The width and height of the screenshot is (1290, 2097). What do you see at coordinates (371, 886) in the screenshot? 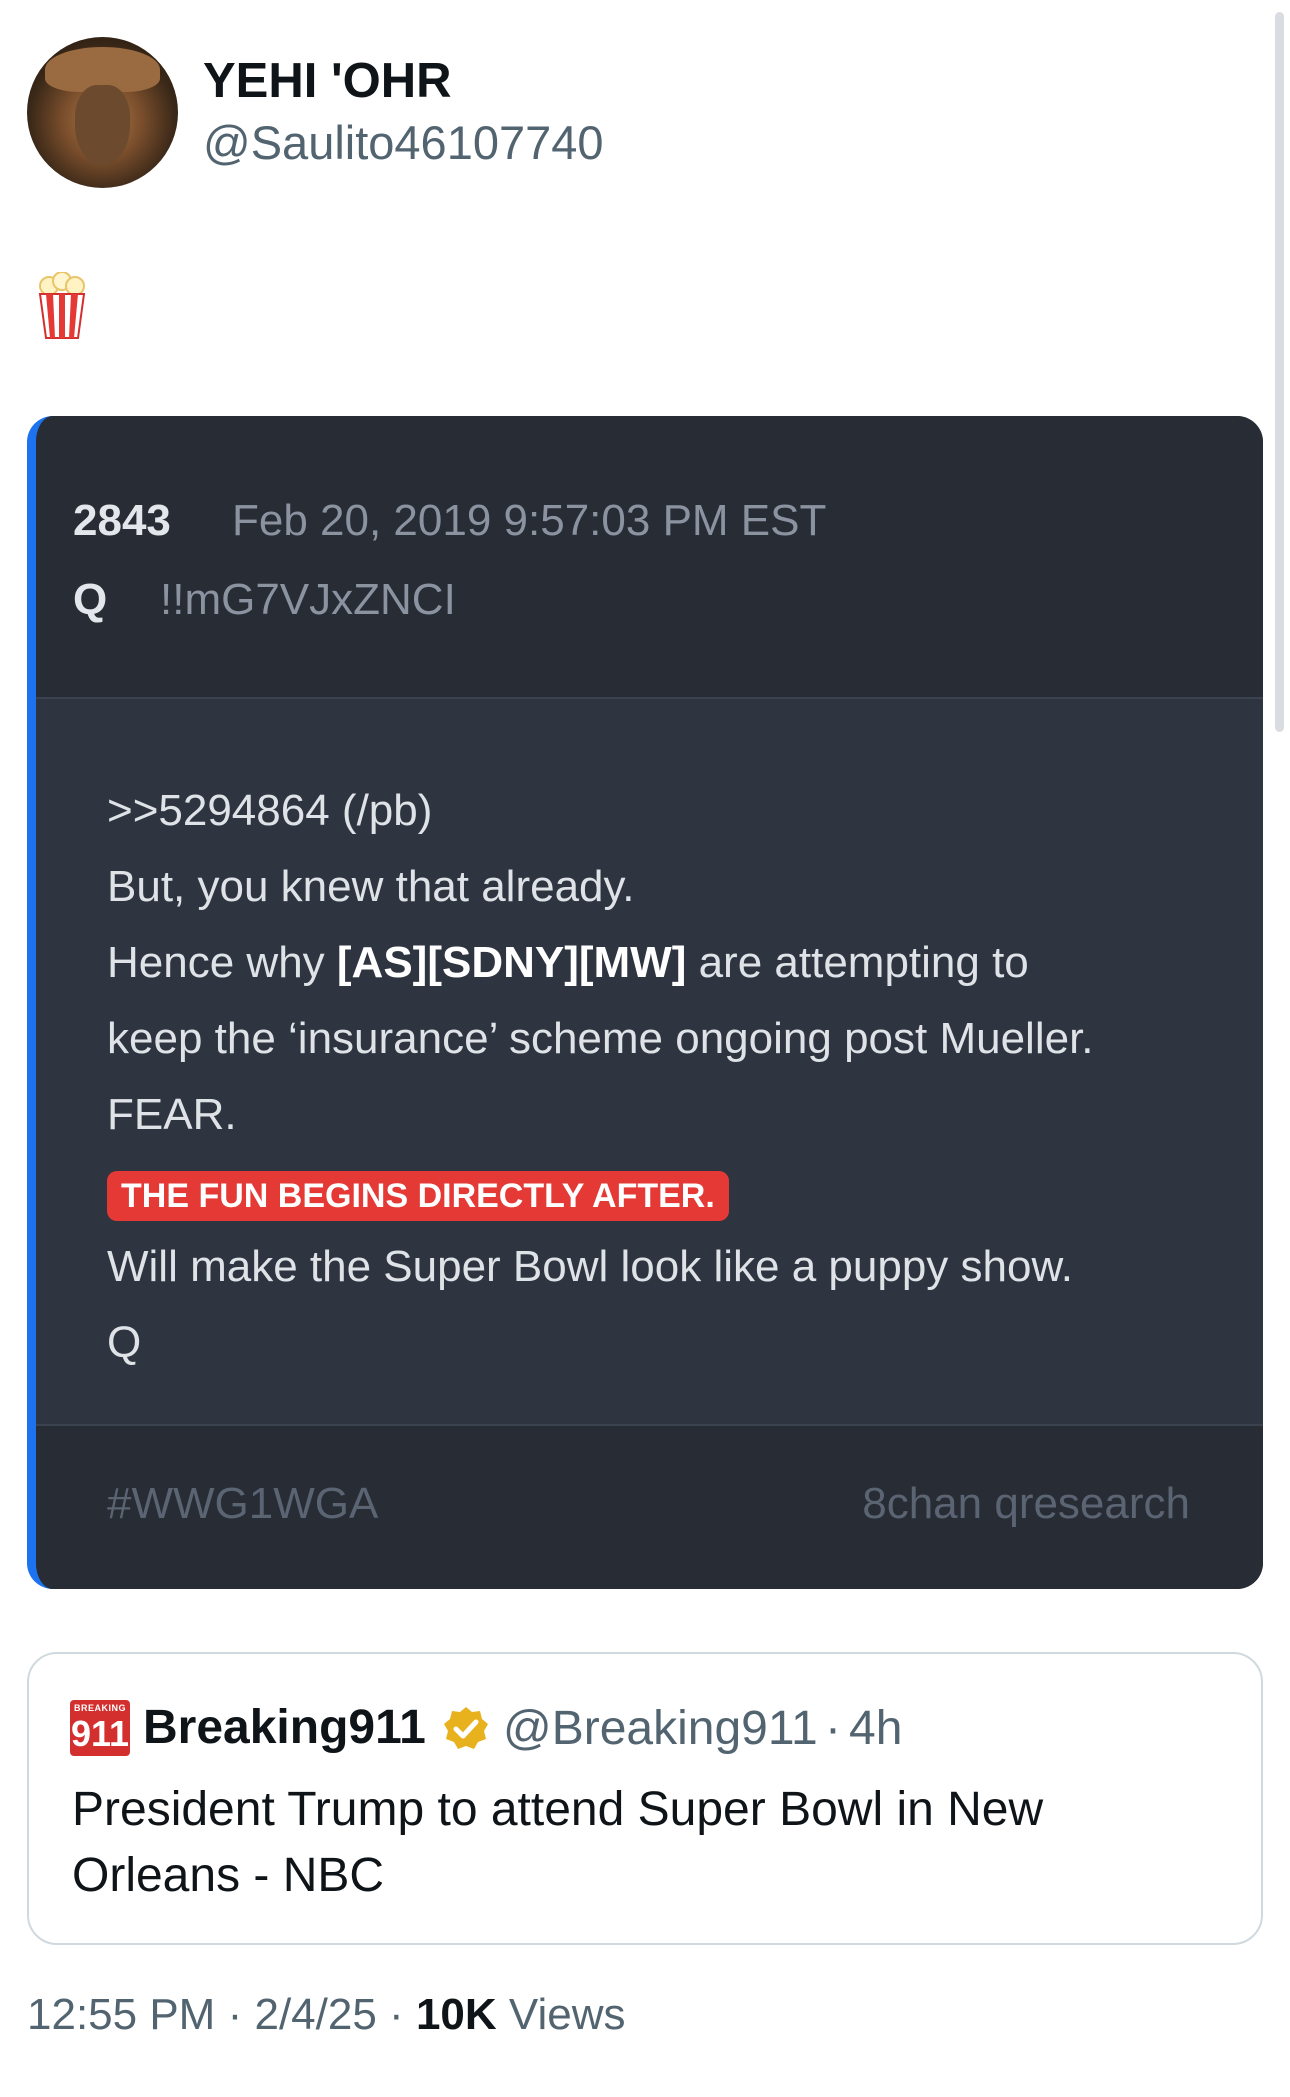
I see `q-line: But, you knew that already.` at bounding box center [371, 886].